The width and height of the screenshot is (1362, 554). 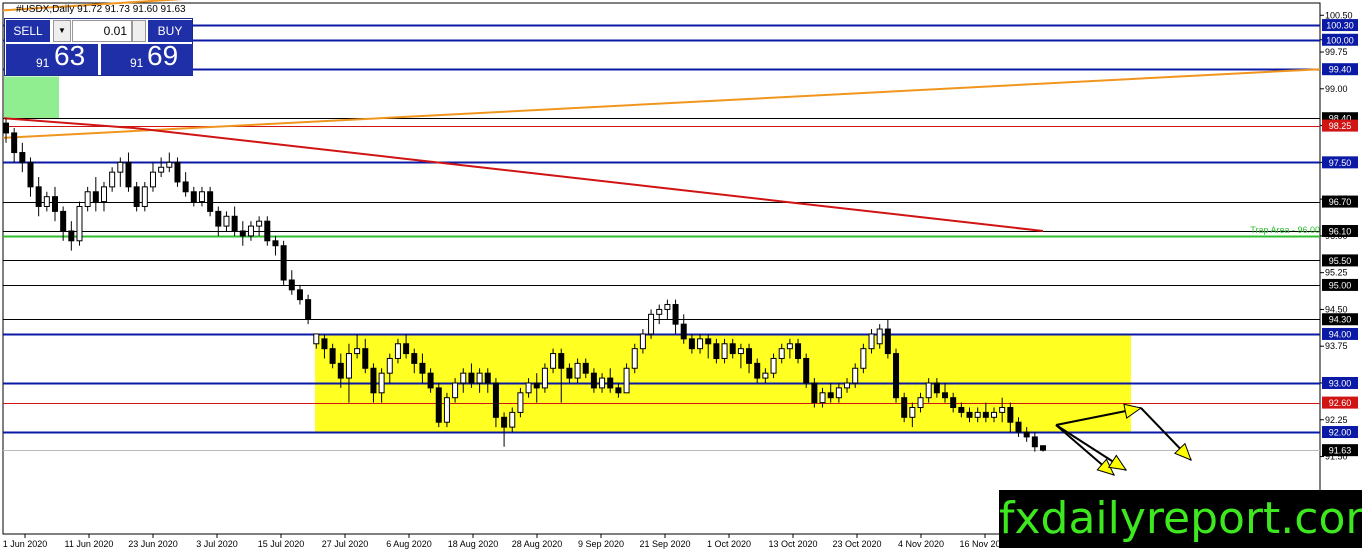 I want to click on lot-dropdown-icon: ▼, so click(x=62, y=31).